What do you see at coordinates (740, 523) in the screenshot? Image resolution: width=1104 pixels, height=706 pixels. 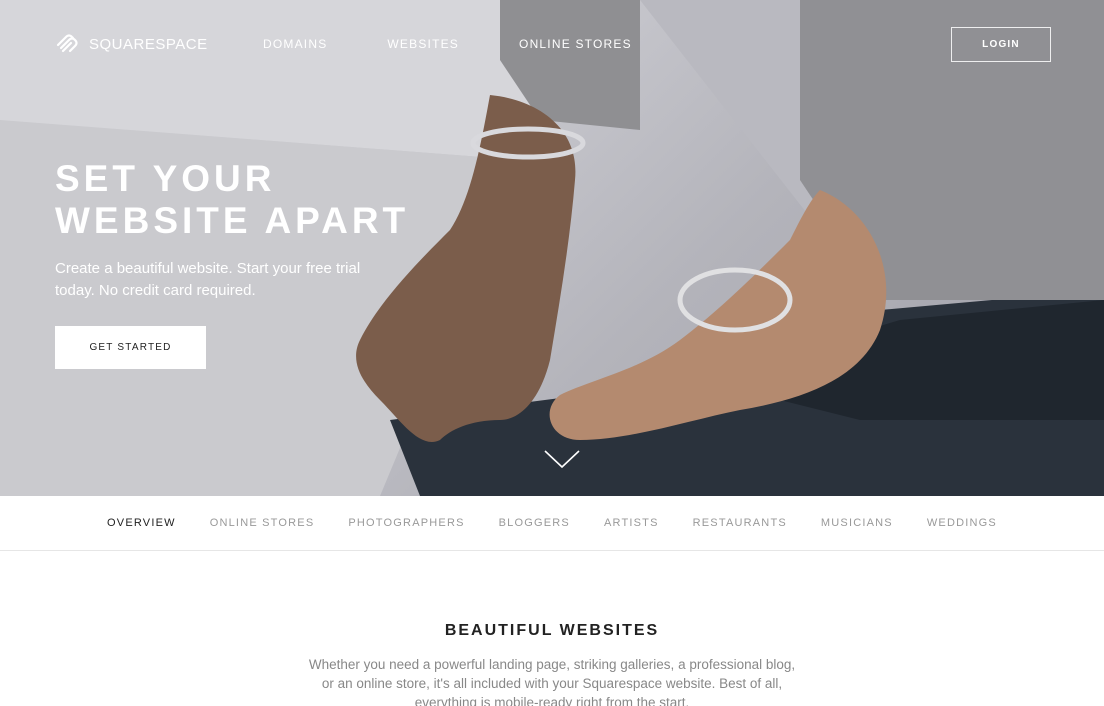 I see `tab-restaurants: RESTAURANTS` at bounding box center [740, 523].